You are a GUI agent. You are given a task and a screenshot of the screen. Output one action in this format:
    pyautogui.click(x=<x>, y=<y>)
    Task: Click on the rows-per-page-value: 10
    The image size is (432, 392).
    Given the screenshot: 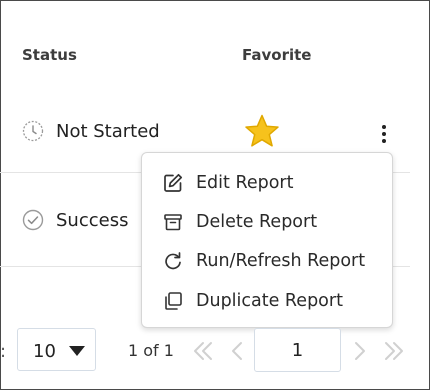 What is the action you would take?
    pyautogui.click(x=44, y=351)
    